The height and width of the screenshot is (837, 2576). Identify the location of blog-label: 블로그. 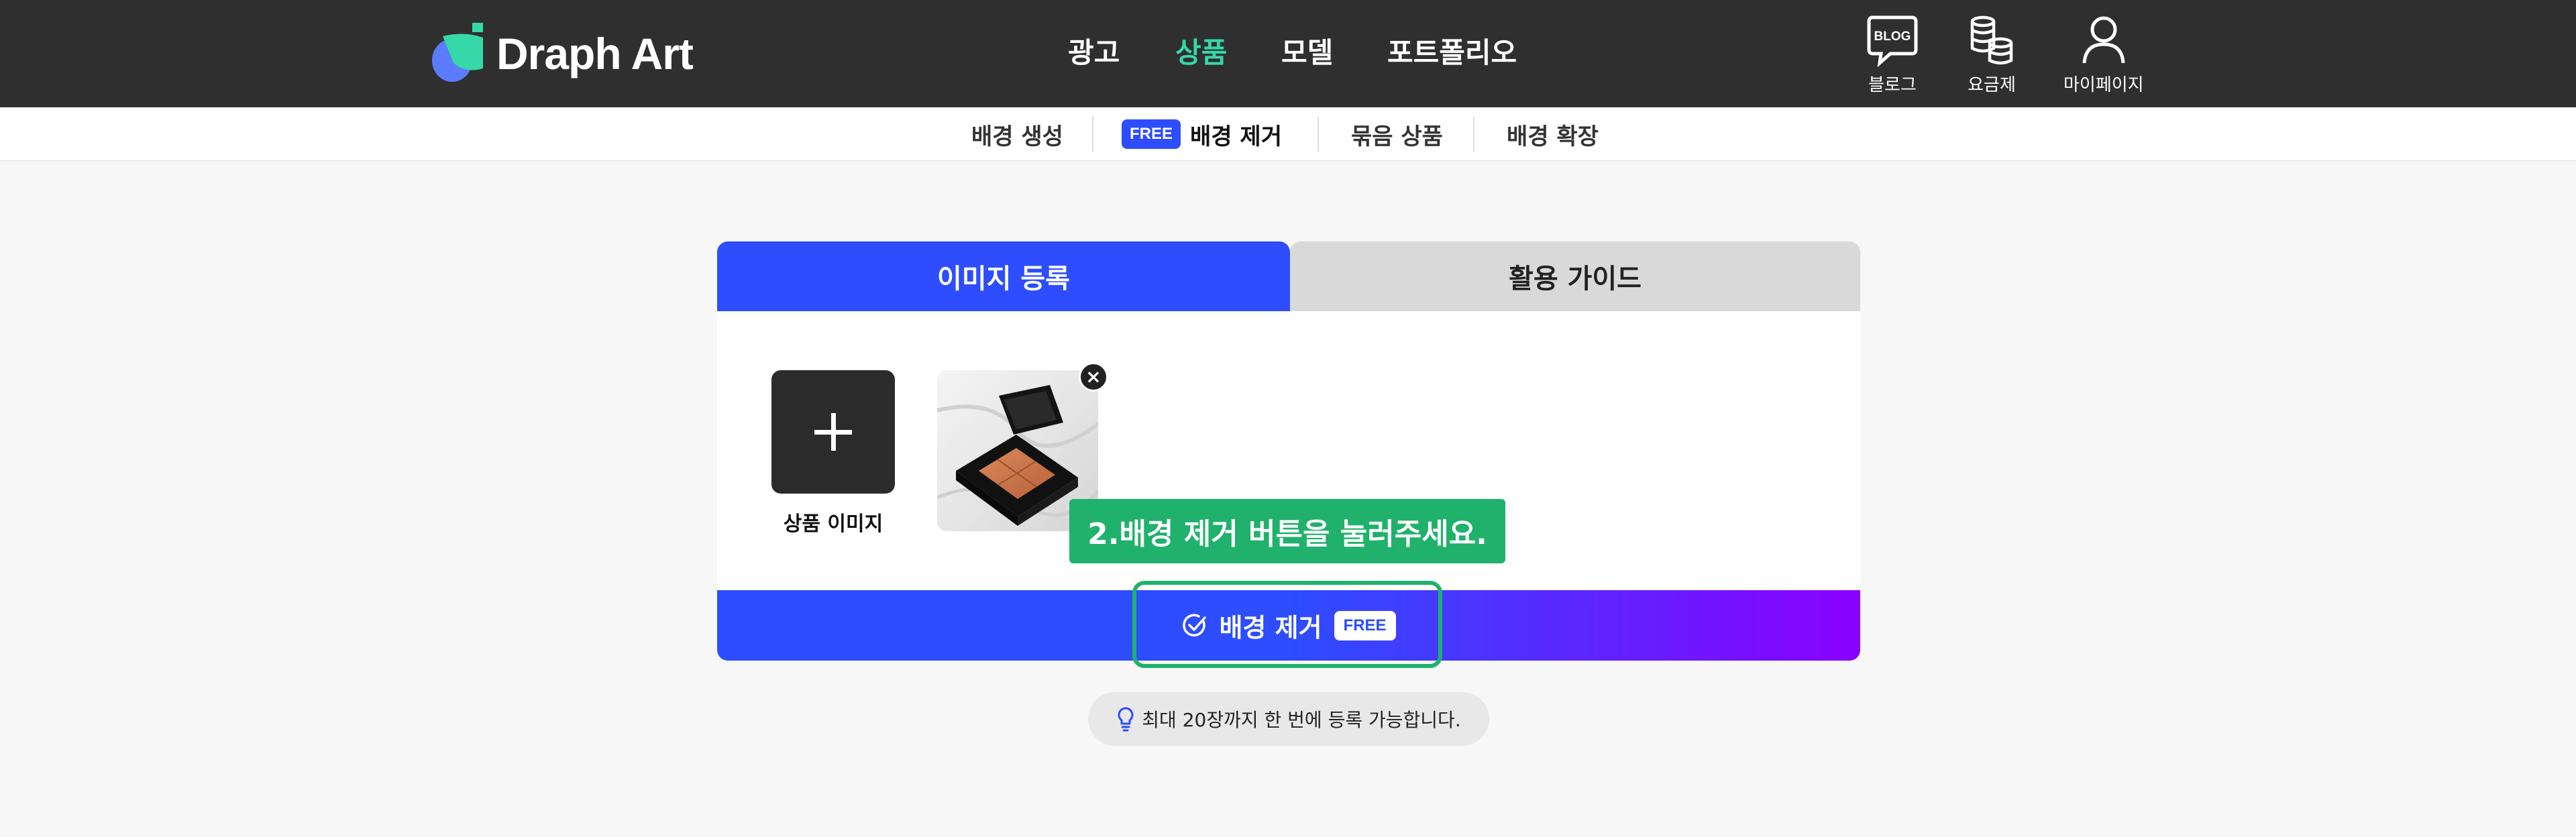
(1892, 85).